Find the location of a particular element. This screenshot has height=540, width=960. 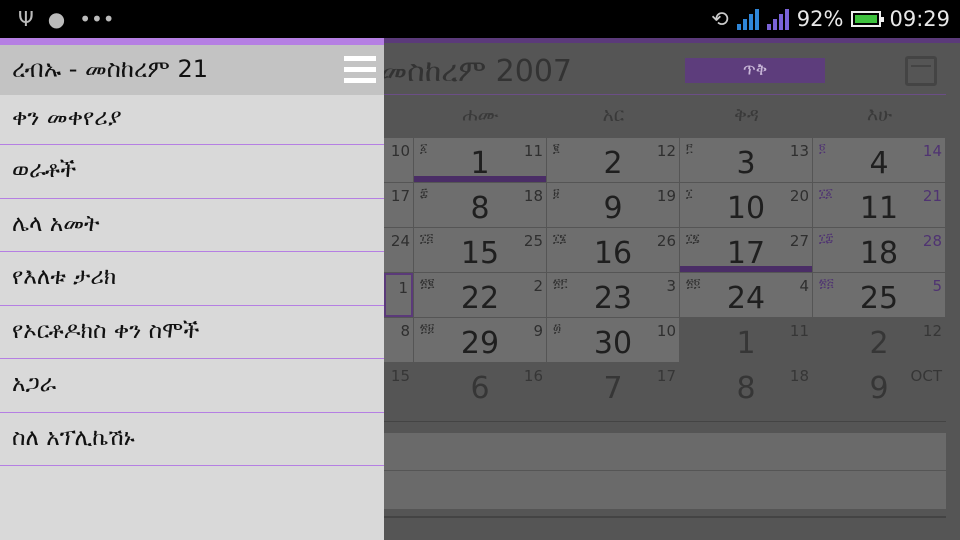

notification-icons: Ψ ● ••• is located at coordinates (66, 19).